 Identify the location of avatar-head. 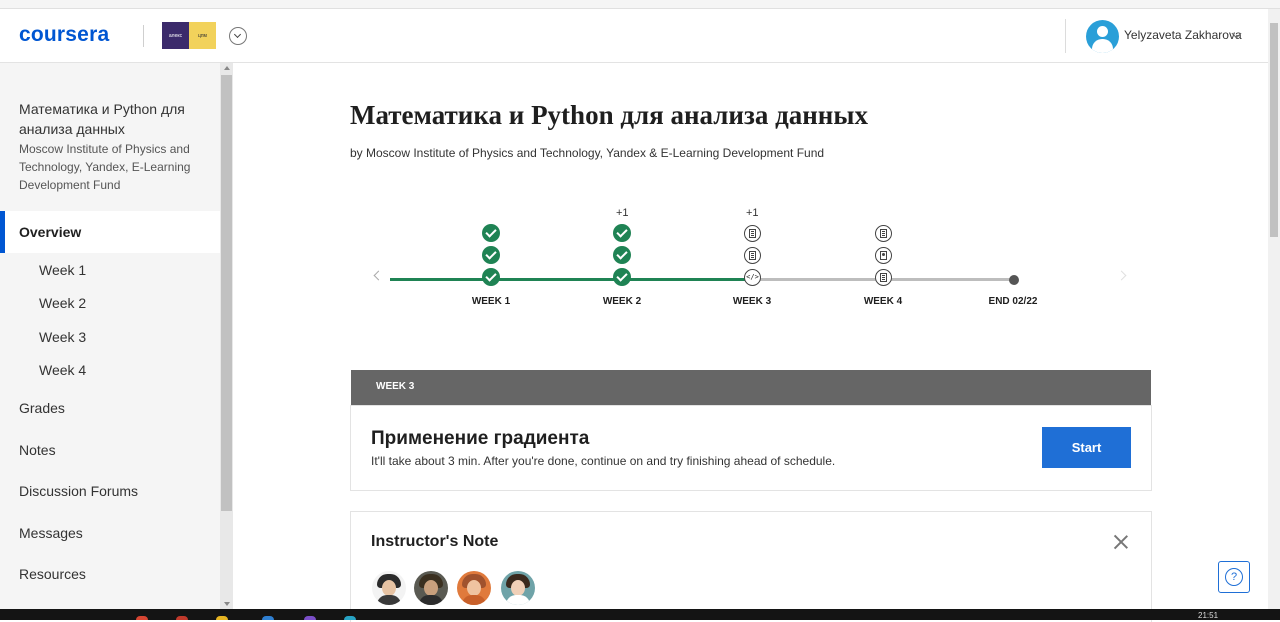
(1102, 31).